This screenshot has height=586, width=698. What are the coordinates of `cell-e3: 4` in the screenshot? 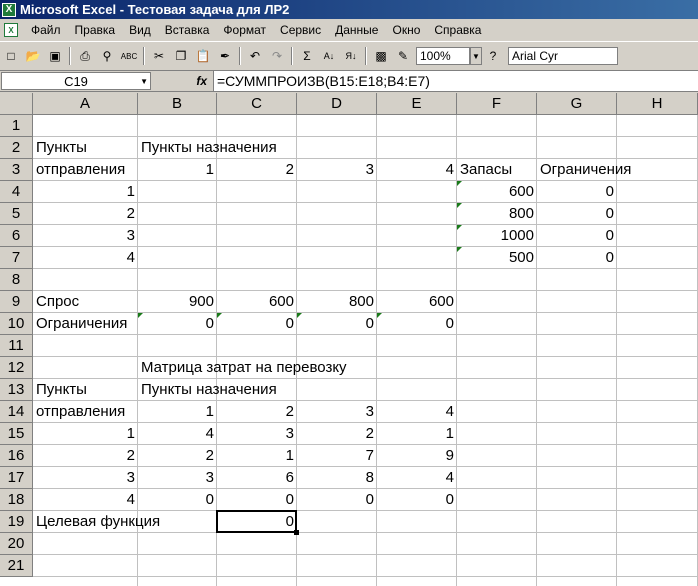 It's located at (417, 169).